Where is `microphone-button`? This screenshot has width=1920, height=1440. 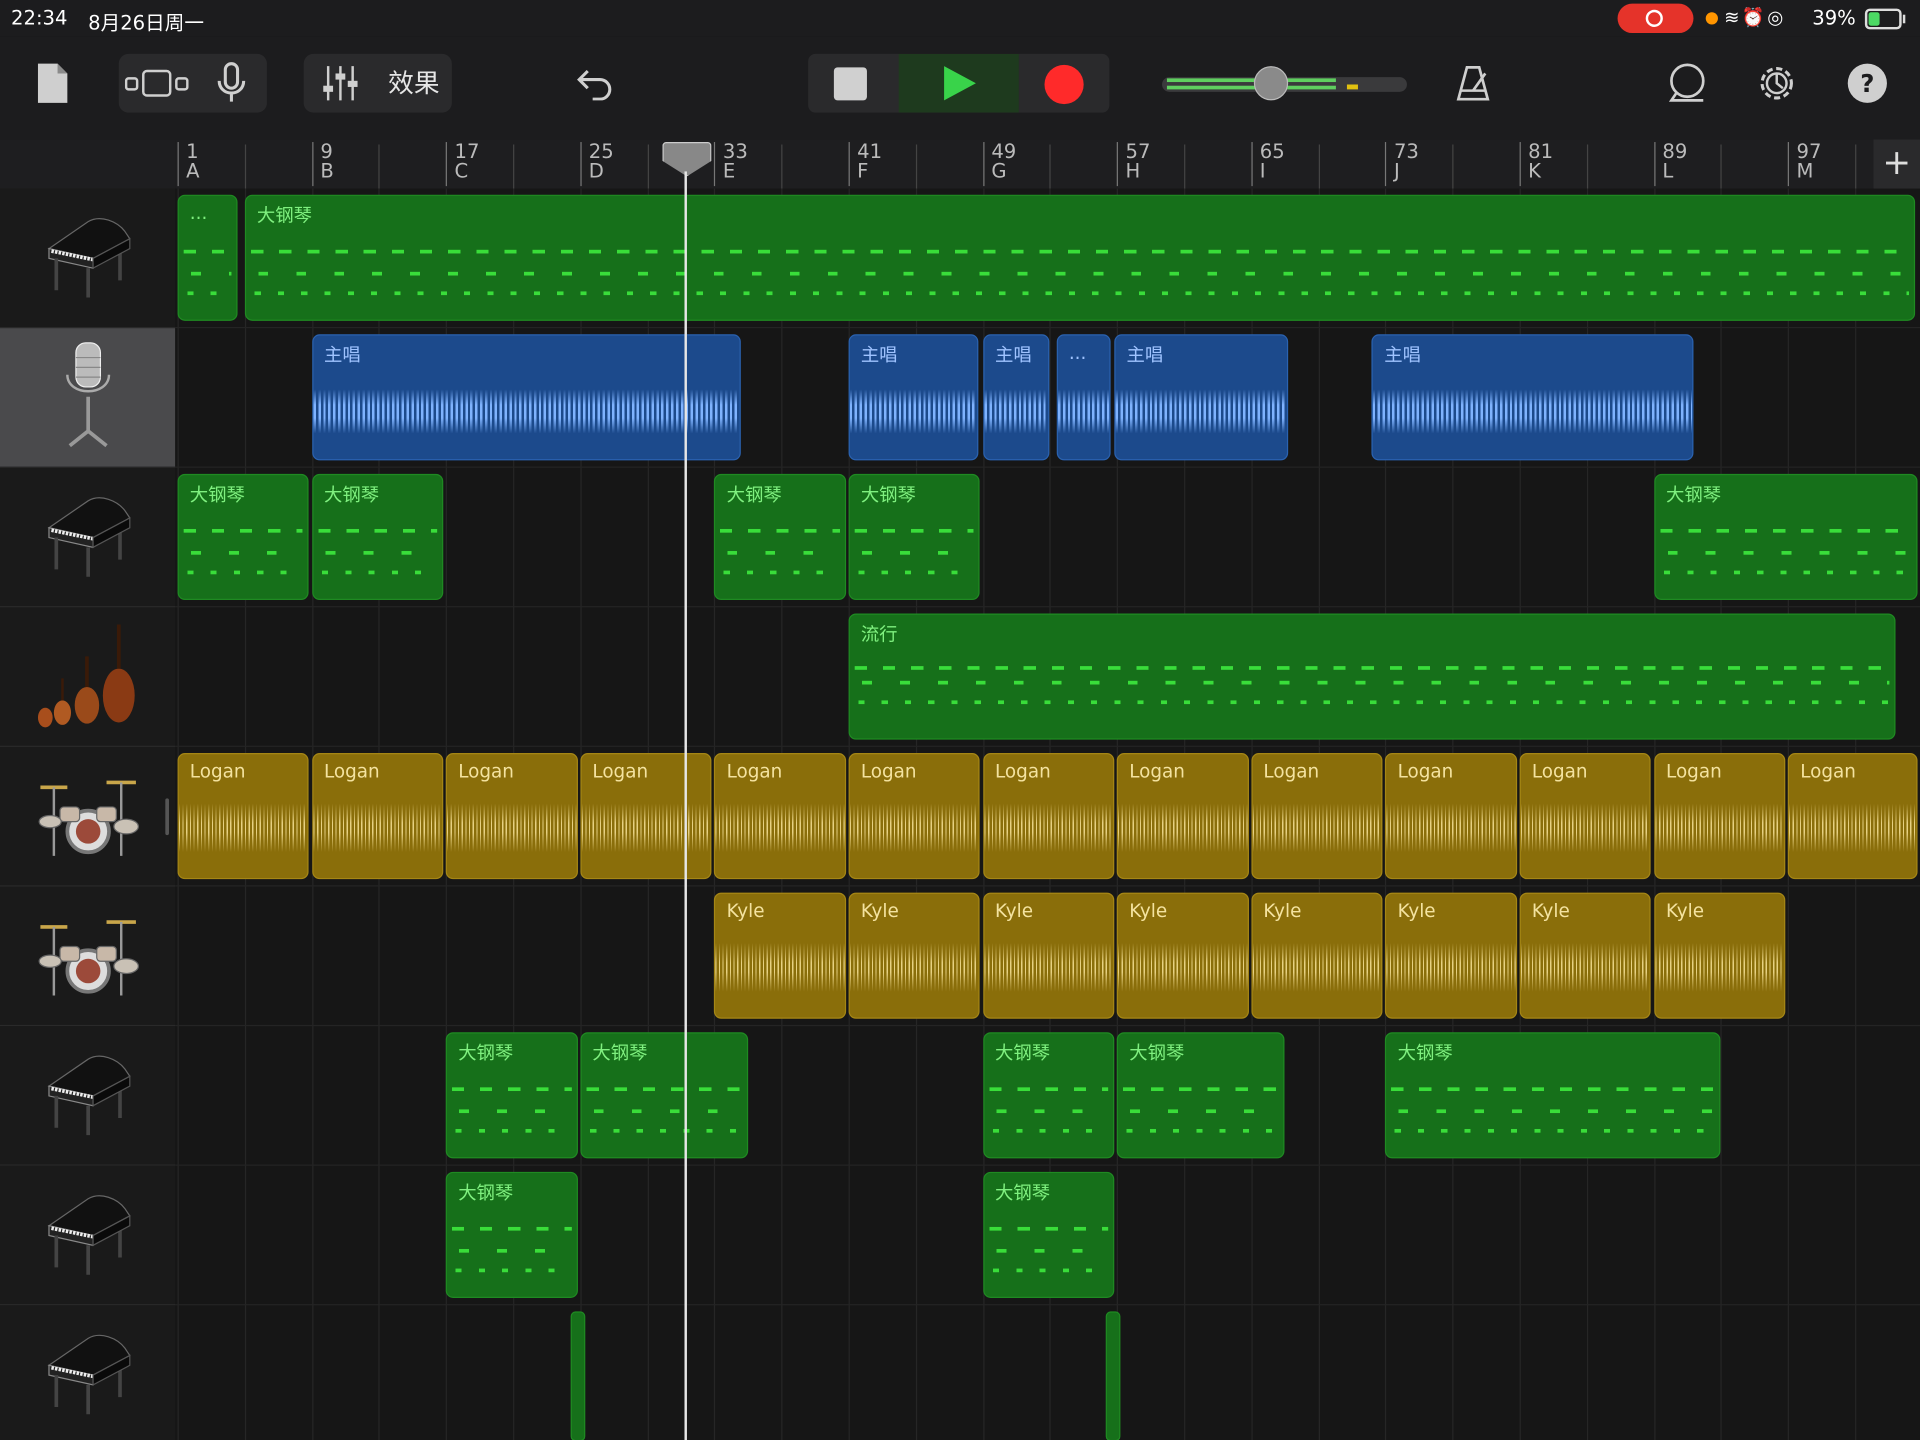
microphone-button is located at coordinates (231, 83).